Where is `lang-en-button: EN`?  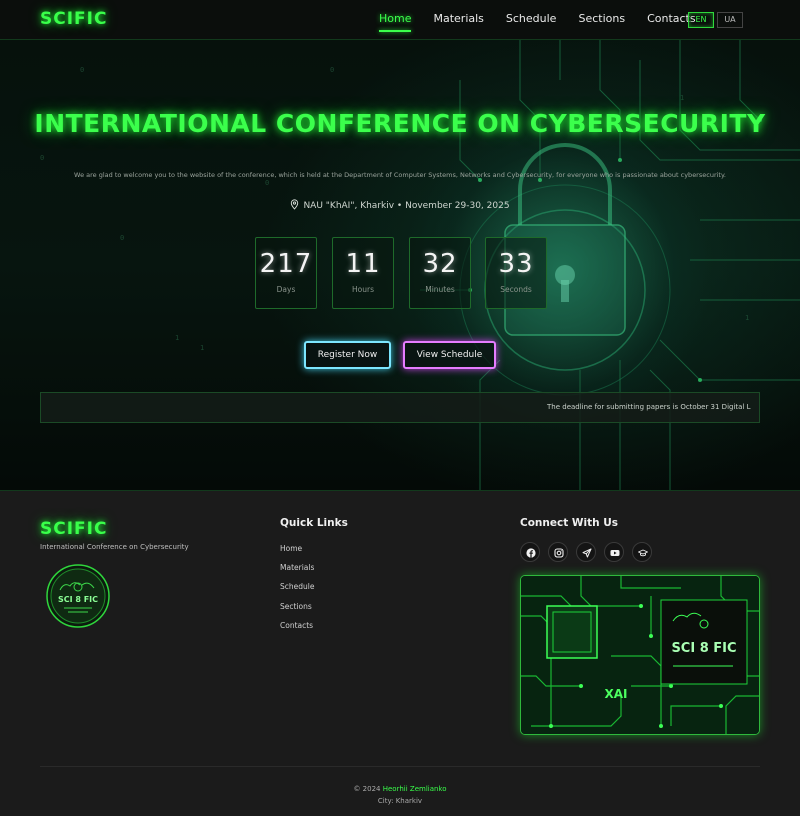
lang-en-button: EN is located at coordinates (701, 20).